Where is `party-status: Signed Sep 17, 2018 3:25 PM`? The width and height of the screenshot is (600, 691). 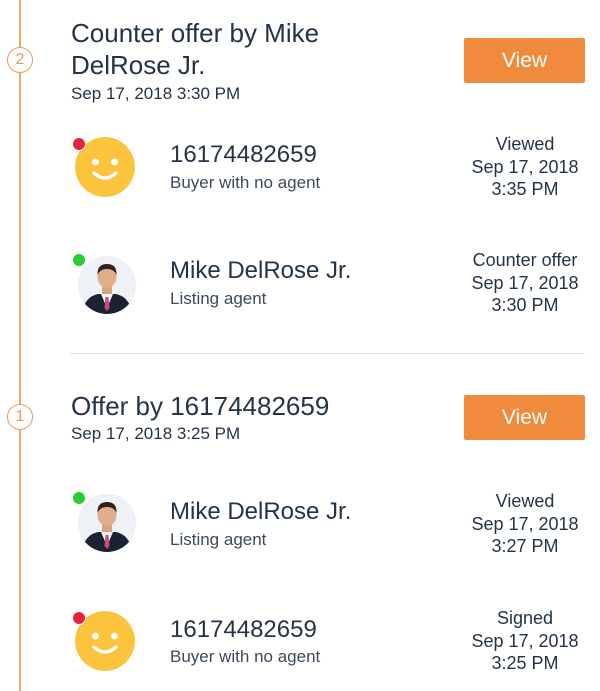 party-status: Signed Sep 17, 2018 3:25 PM is located at coordinates (525, 641).